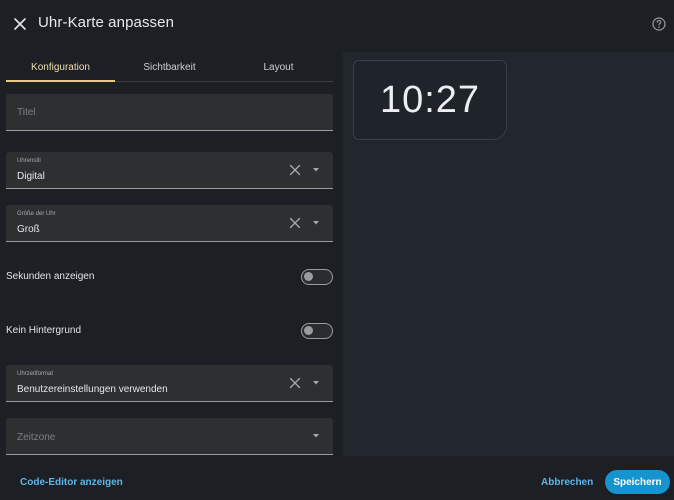 Image resolution: width=674 pixels, height=500 pixels. I want to click on no-background-toggle, so click(317, 331).